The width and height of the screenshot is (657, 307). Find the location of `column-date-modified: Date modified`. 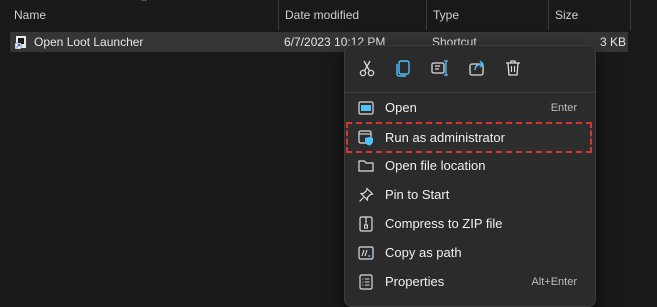

column-date-modified: Date modified is located at coordinates (352, 15).